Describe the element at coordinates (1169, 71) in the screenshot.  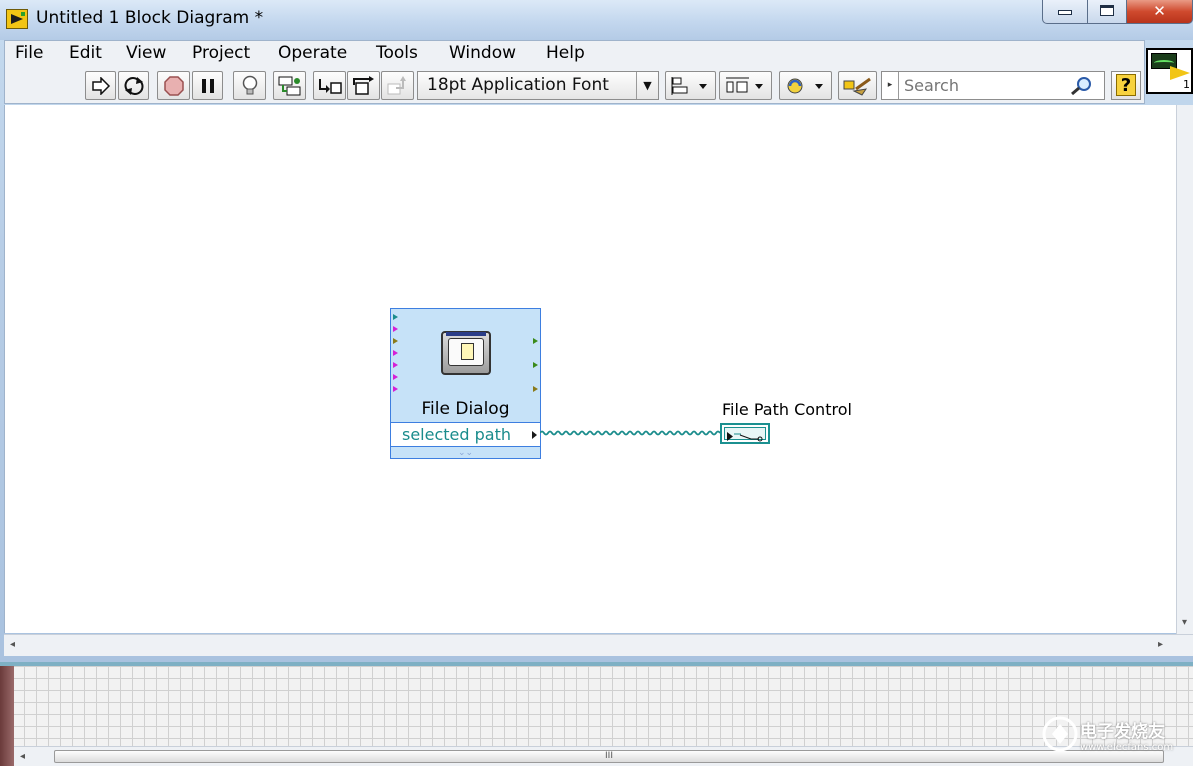
I see `vi-icon-pane: 1` at that location.